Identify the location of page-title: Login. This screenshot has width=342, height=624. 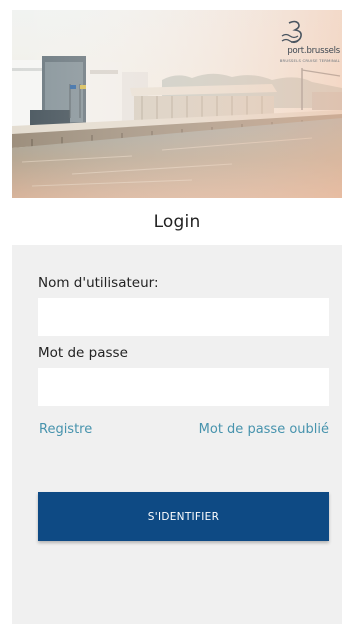
(177, 222).